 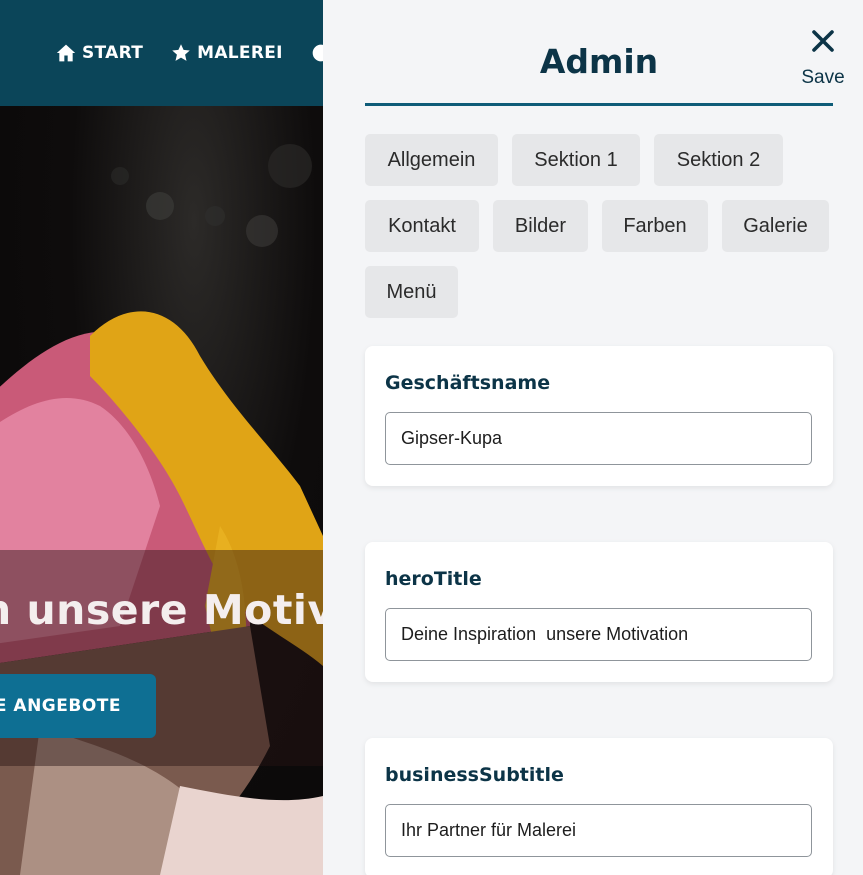 I want to click on close-icon, so click(x=823, y=41).